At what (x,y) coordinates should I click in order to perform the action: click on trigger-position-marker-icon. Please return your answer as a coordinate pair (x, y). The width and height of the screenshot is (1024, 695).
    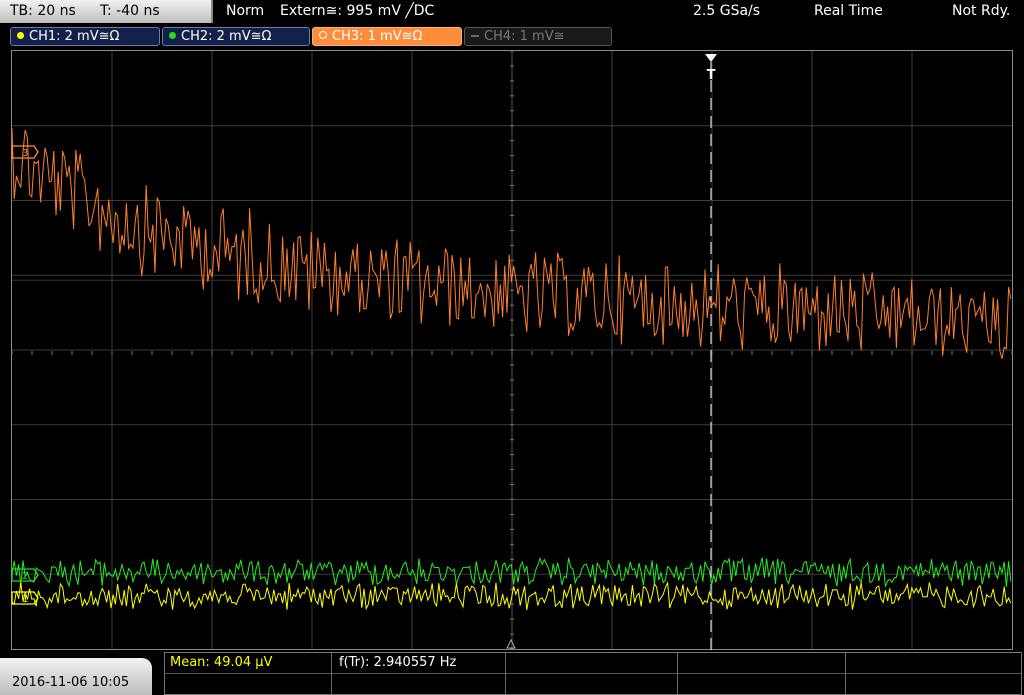
    Looking at the image, I should click on (711, 58).